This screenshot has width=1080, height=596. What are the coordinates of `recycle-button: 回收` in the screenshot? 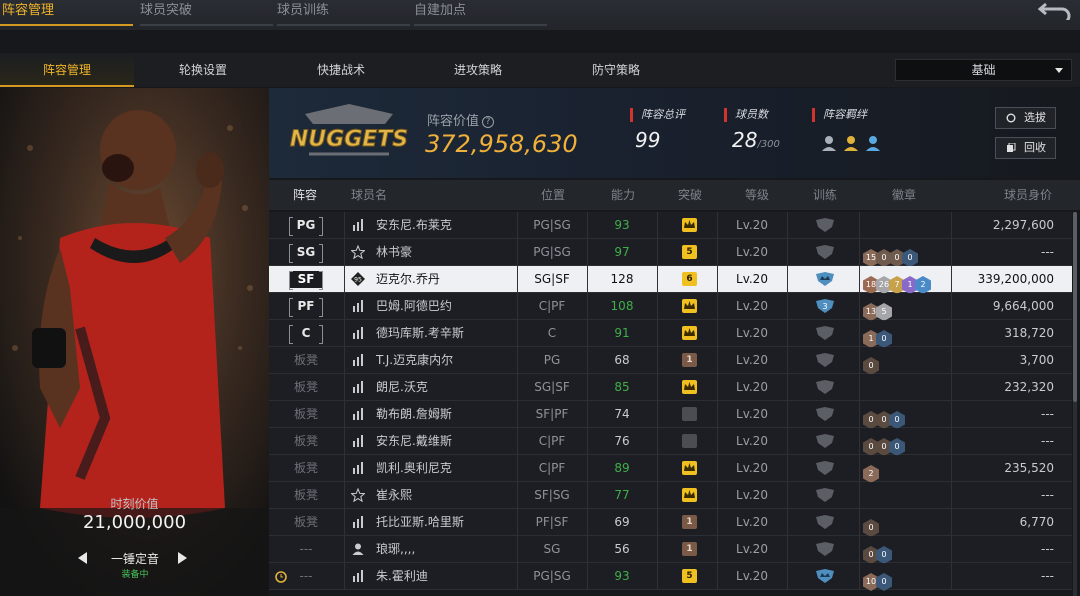 It's located at (1025, 148).